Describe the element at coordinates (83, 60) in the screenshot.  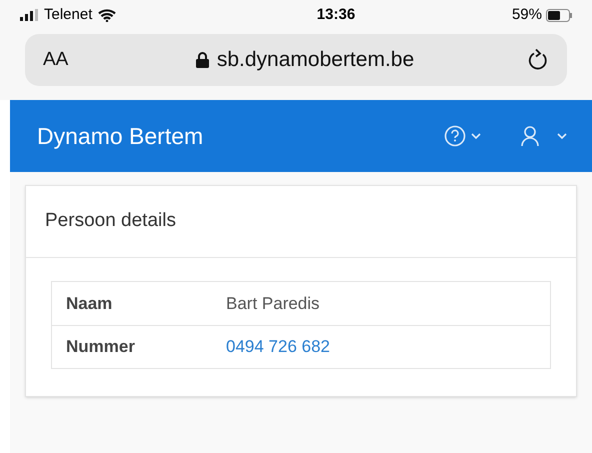
I see `text-size-button: AA` at that location.